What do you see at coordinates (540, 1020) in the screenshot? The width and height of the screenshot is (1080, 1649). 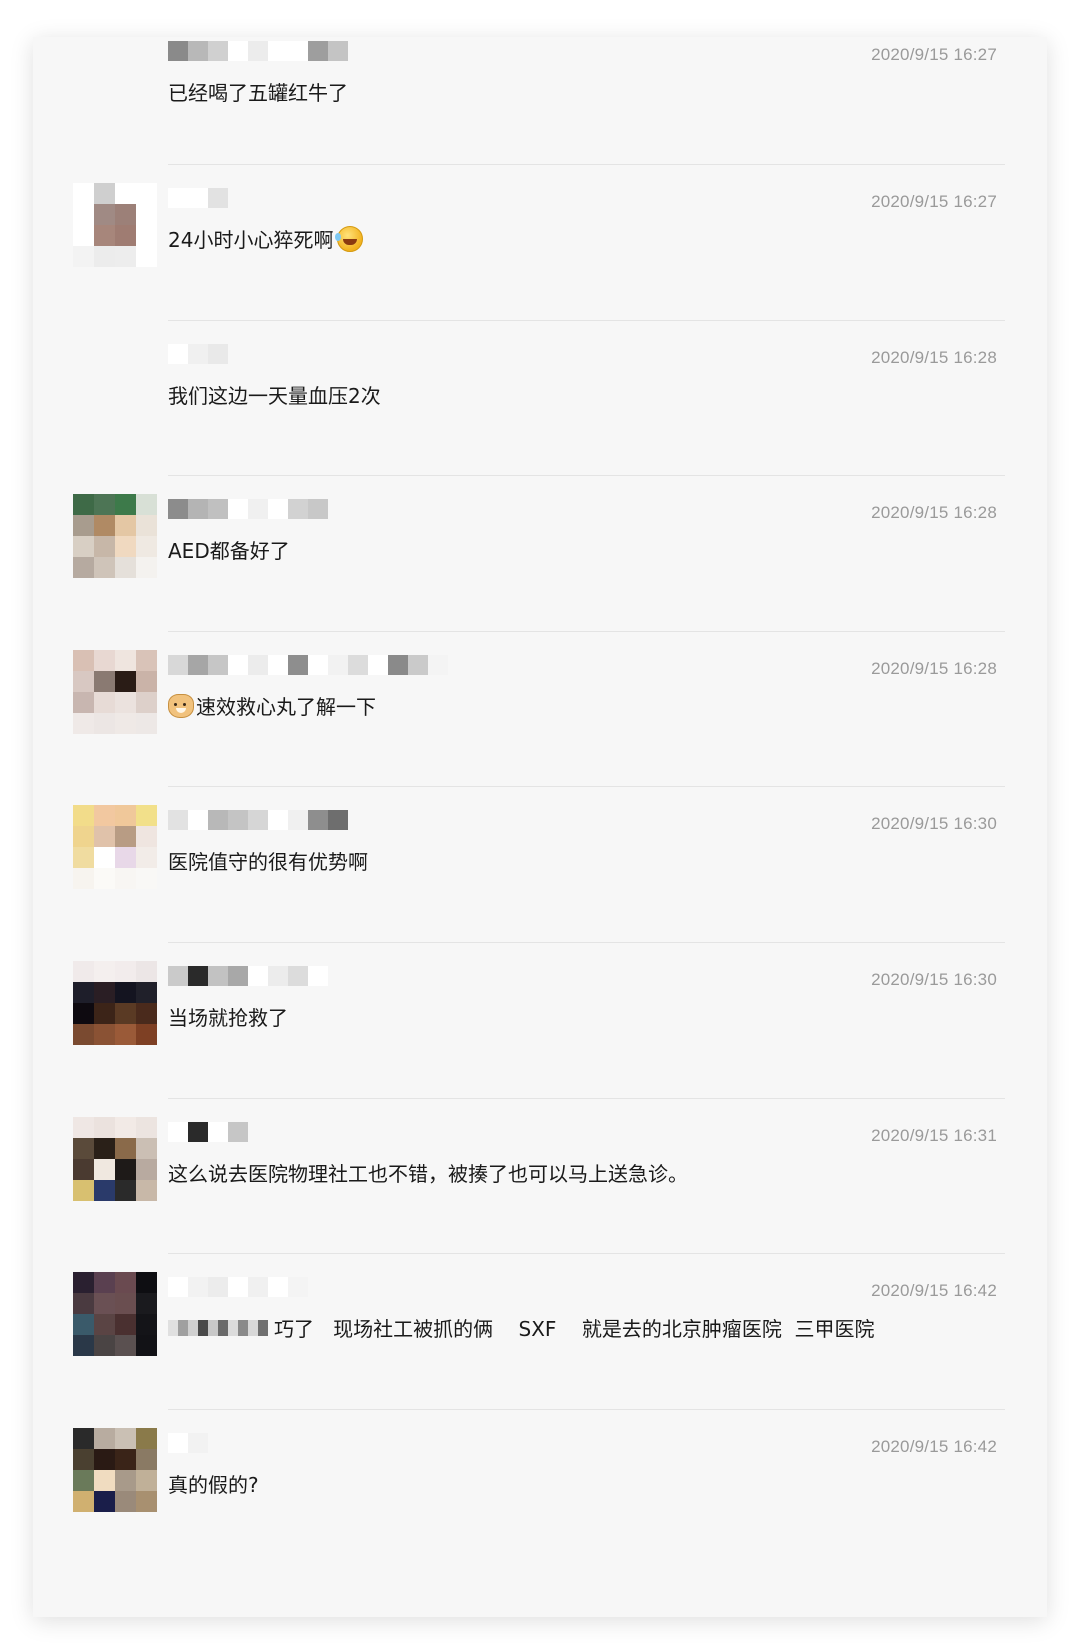 I see `message-item: 2020/9/15 16:30 当场就抢救了` at bounding box center [540, 1020].